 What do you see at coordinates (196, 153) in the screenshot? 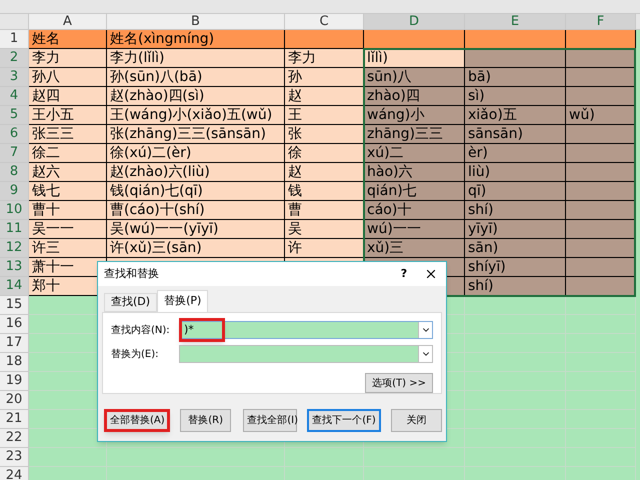
I see `table-cell: 徐(xú)二(èr)` at bounding box center [196, 153].